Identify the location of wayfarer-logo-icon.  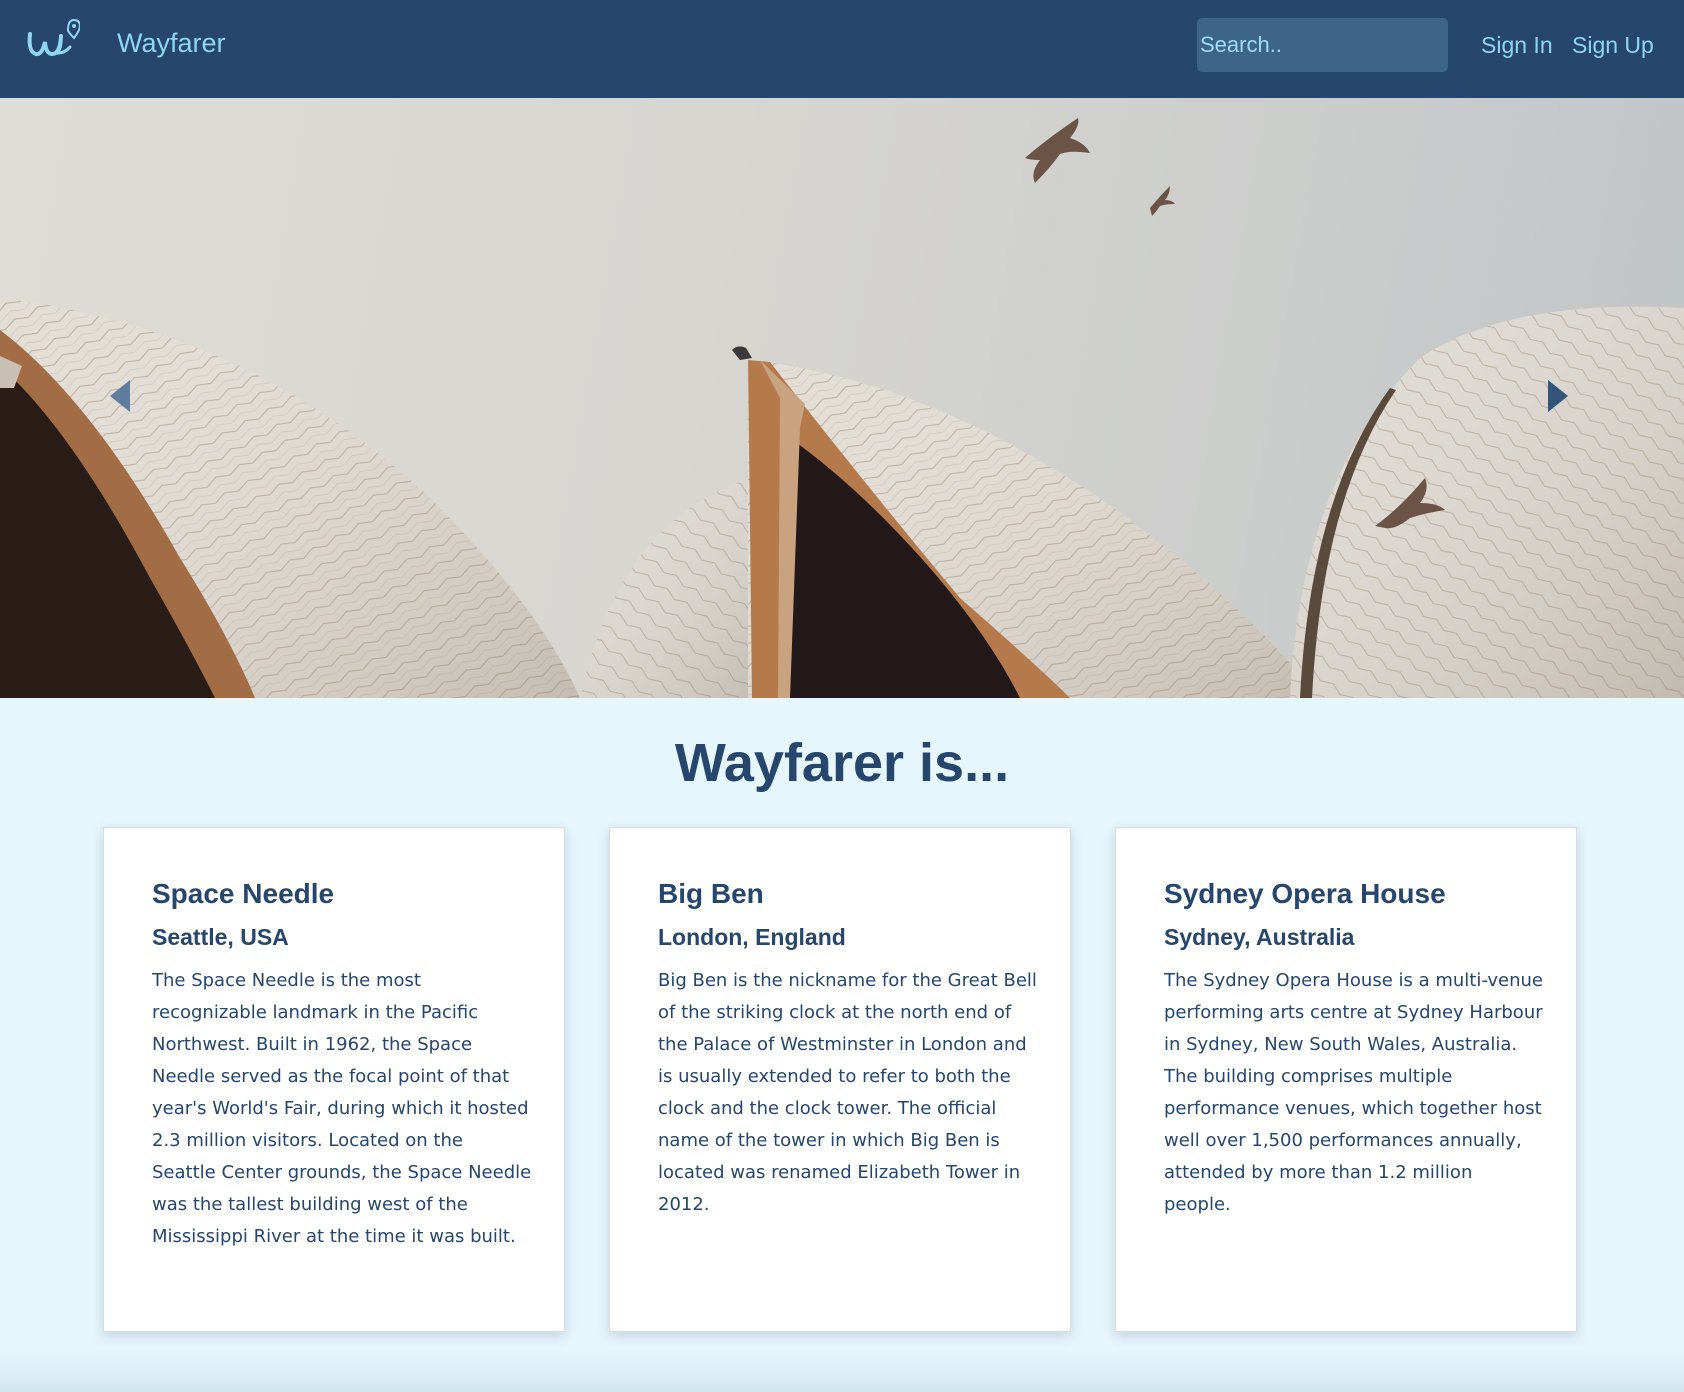
(53, 39).